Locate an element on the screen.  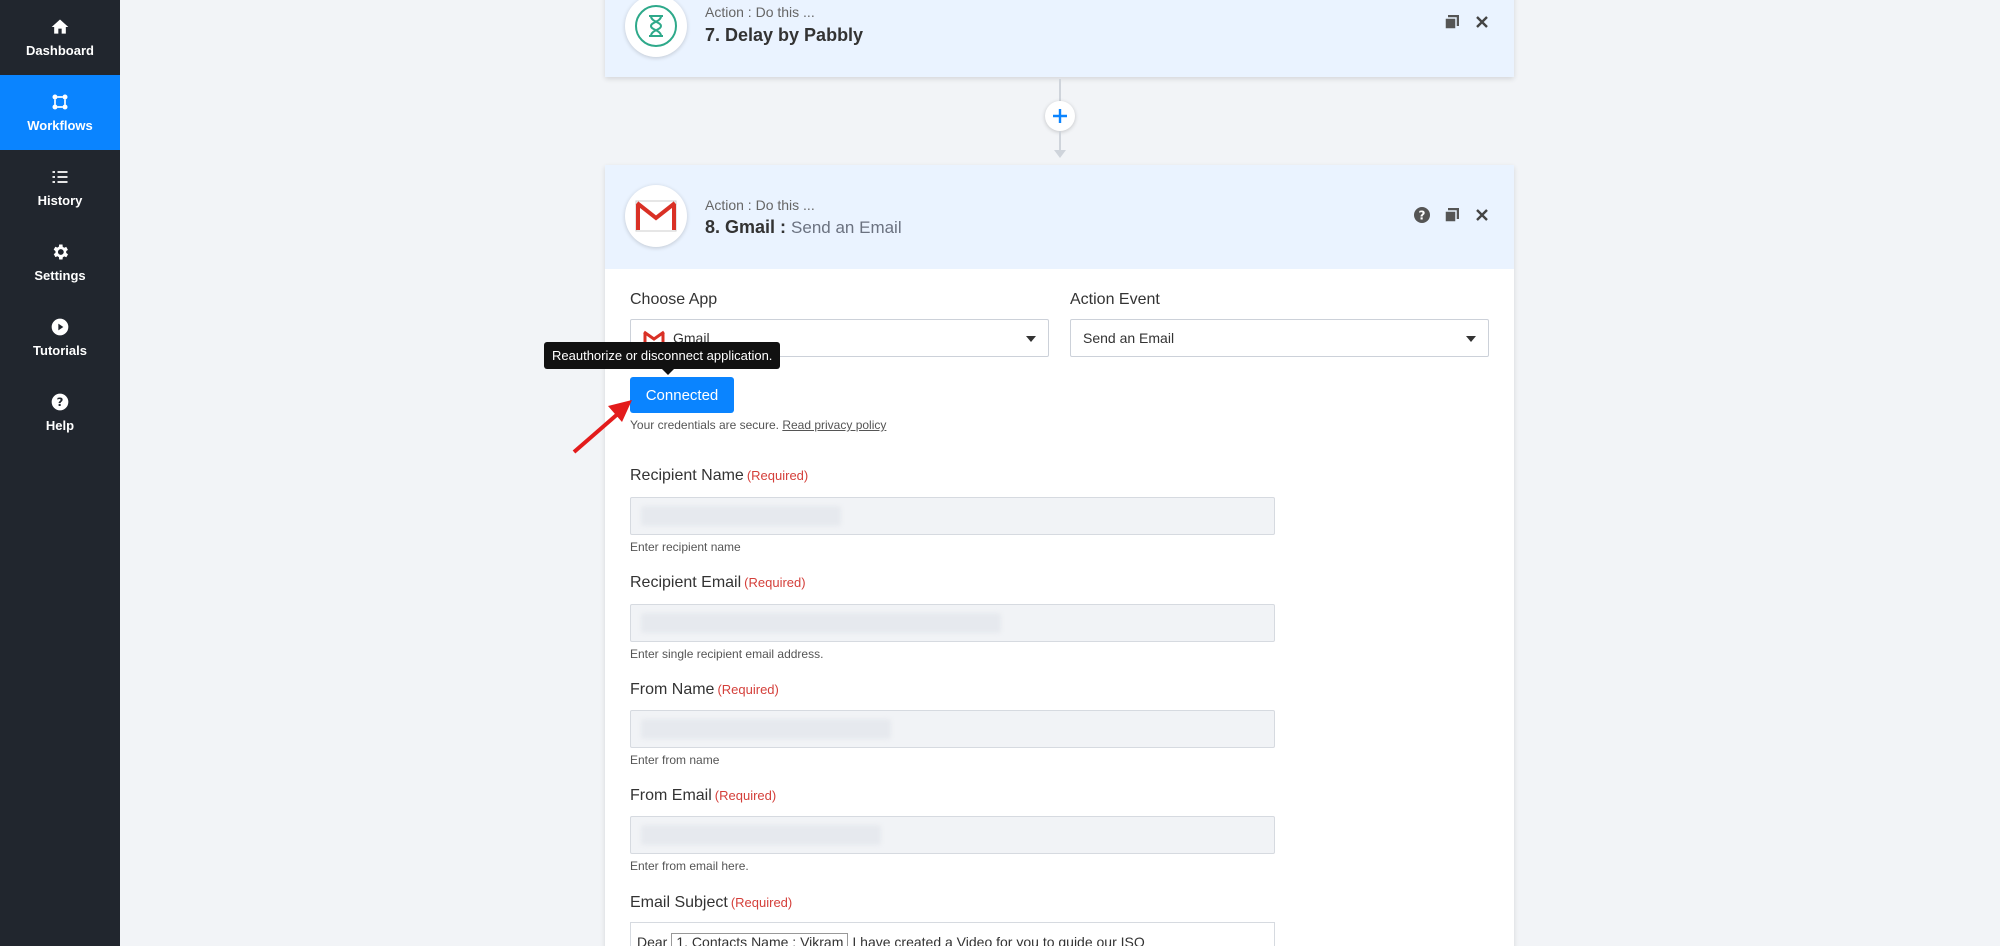
sidebar-item-label: History is located at coordinates (60, 200).